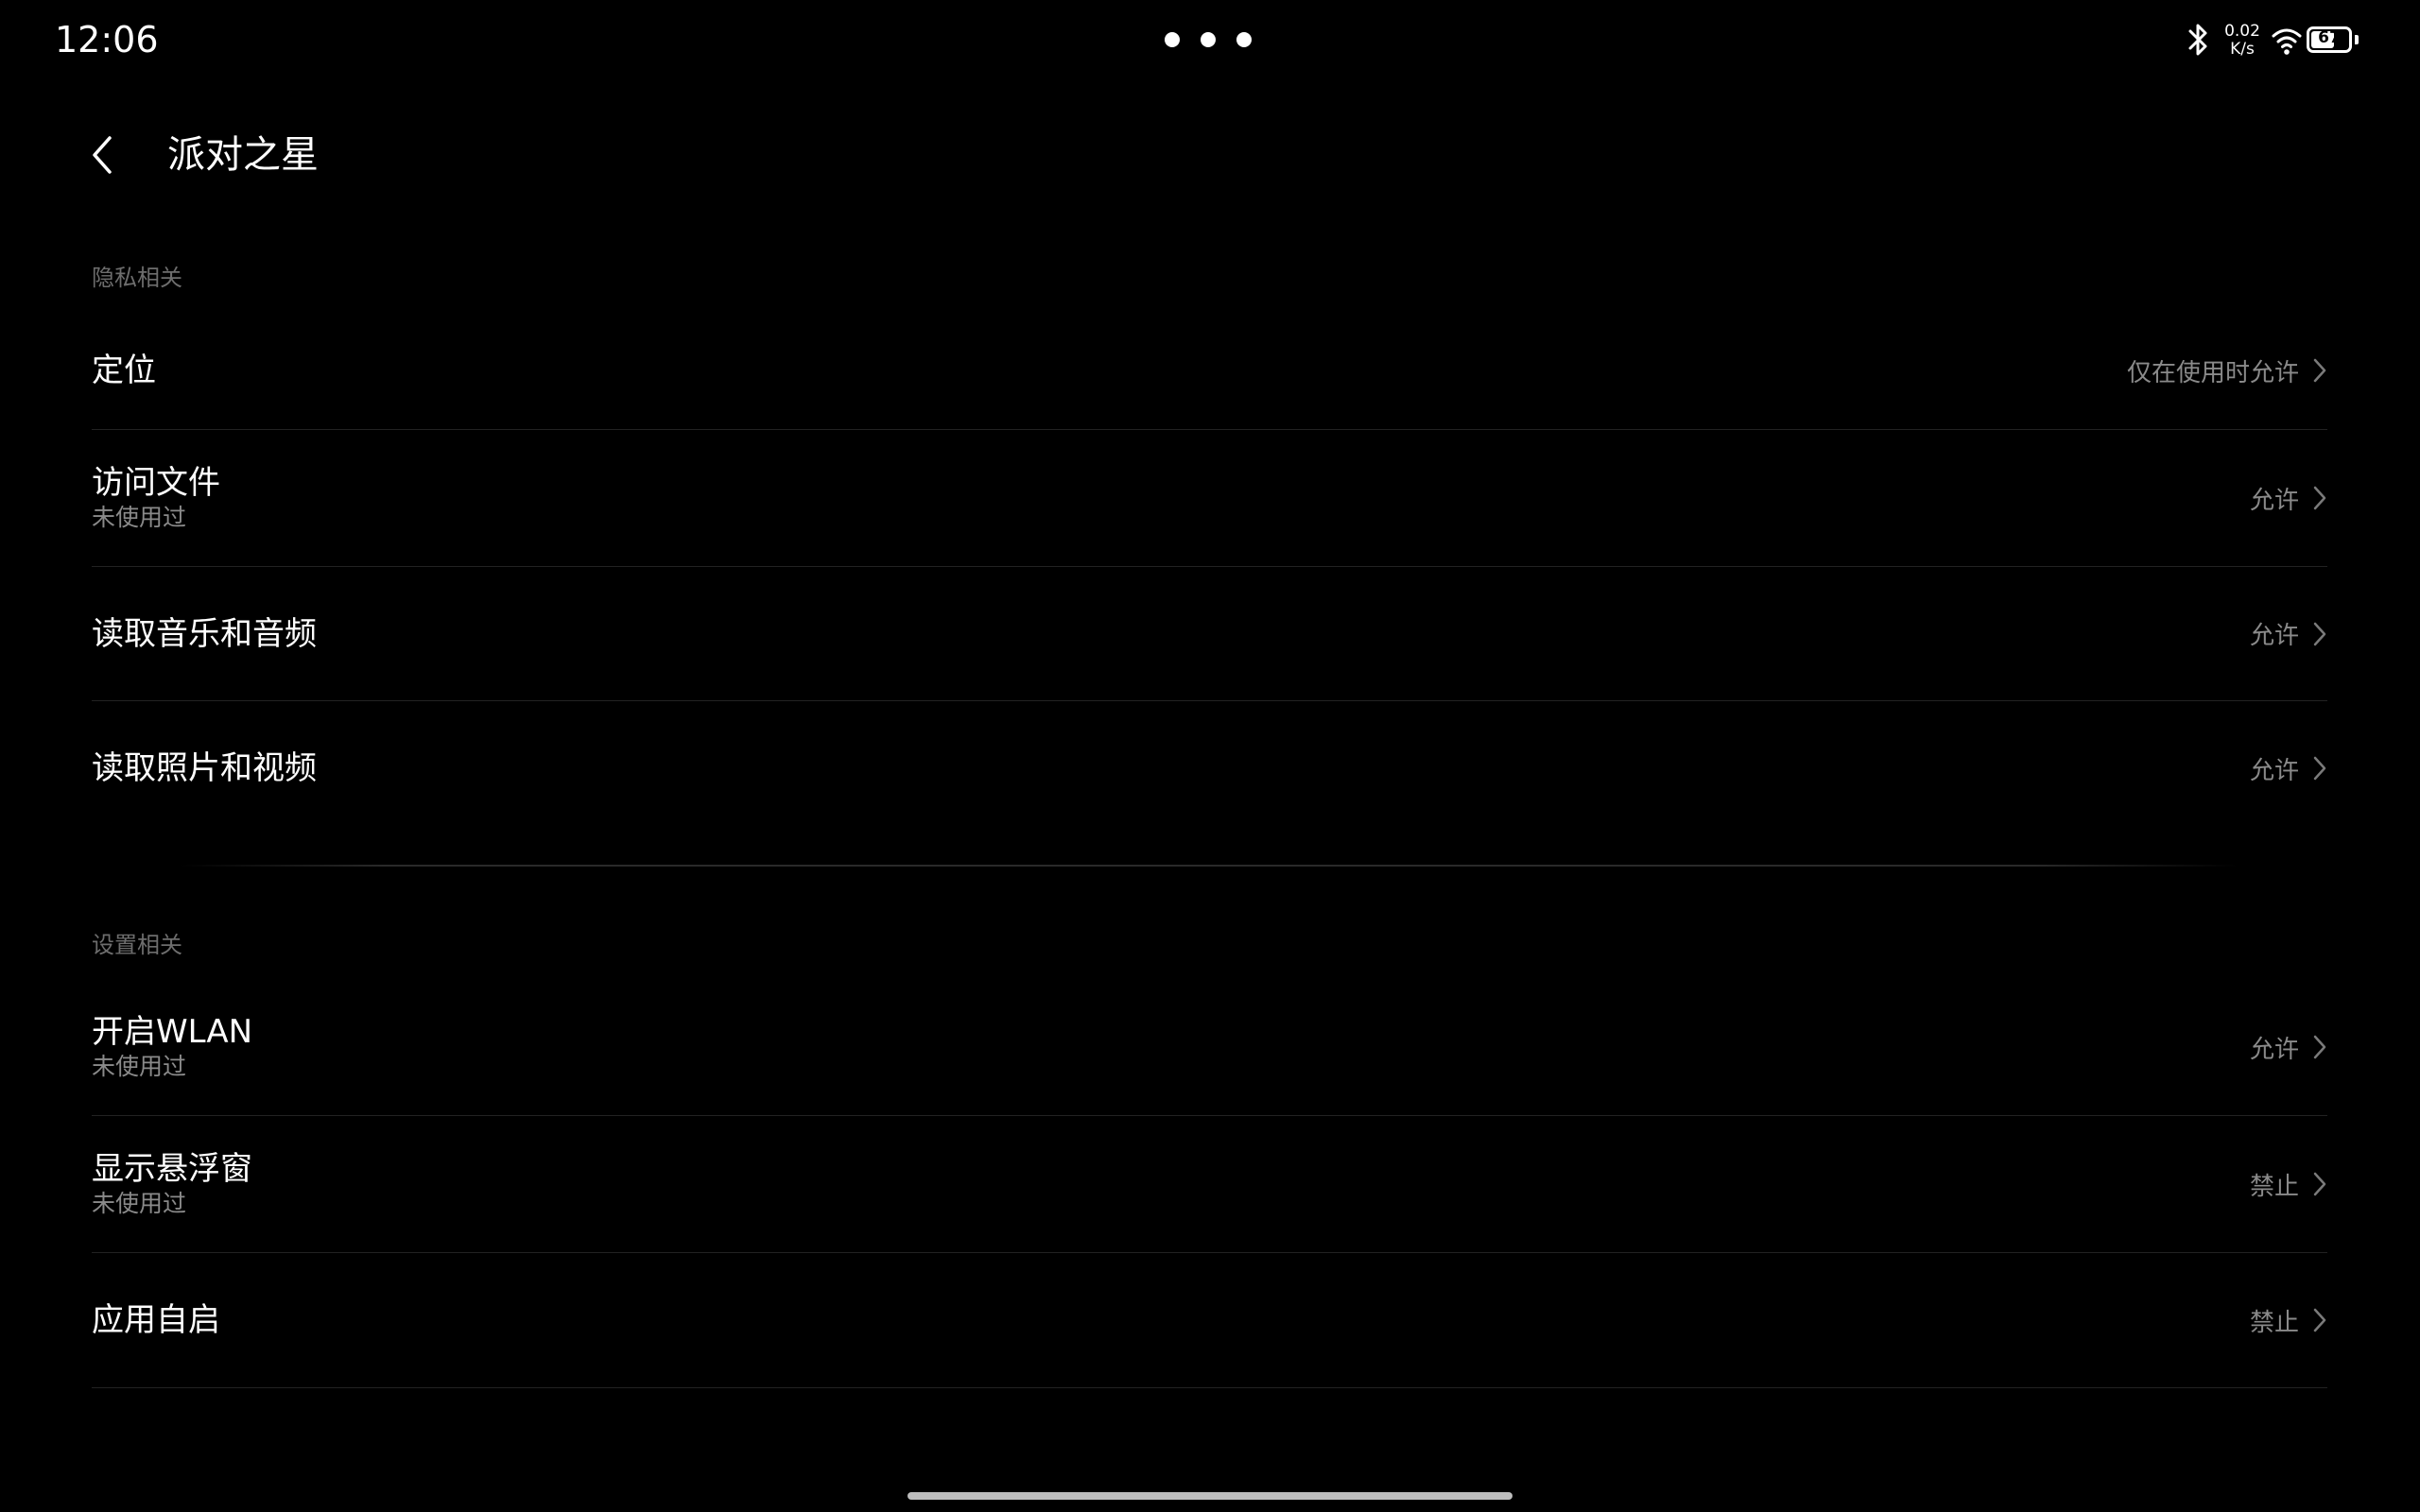  I want to click on row-right: 仅在使用时允许, so click(2227, 370).